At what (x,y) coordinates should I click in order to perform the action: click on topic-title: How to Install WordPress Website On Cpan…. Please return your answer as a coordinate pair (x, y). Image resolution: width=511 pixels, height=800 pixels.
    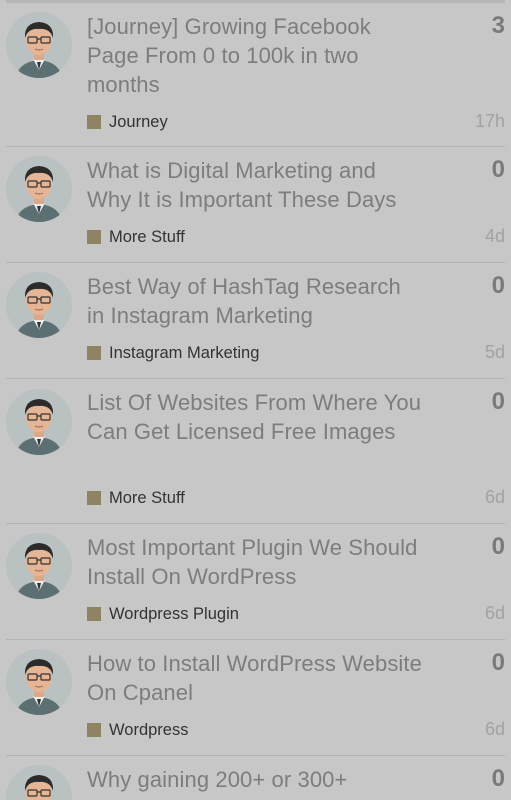
    Looking at the image, I should click on (254, 678).